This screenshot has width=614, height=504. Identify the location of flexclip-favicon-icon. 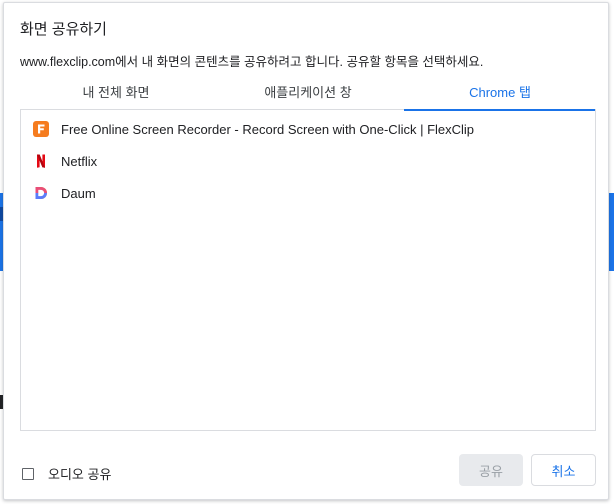
(41, 129).